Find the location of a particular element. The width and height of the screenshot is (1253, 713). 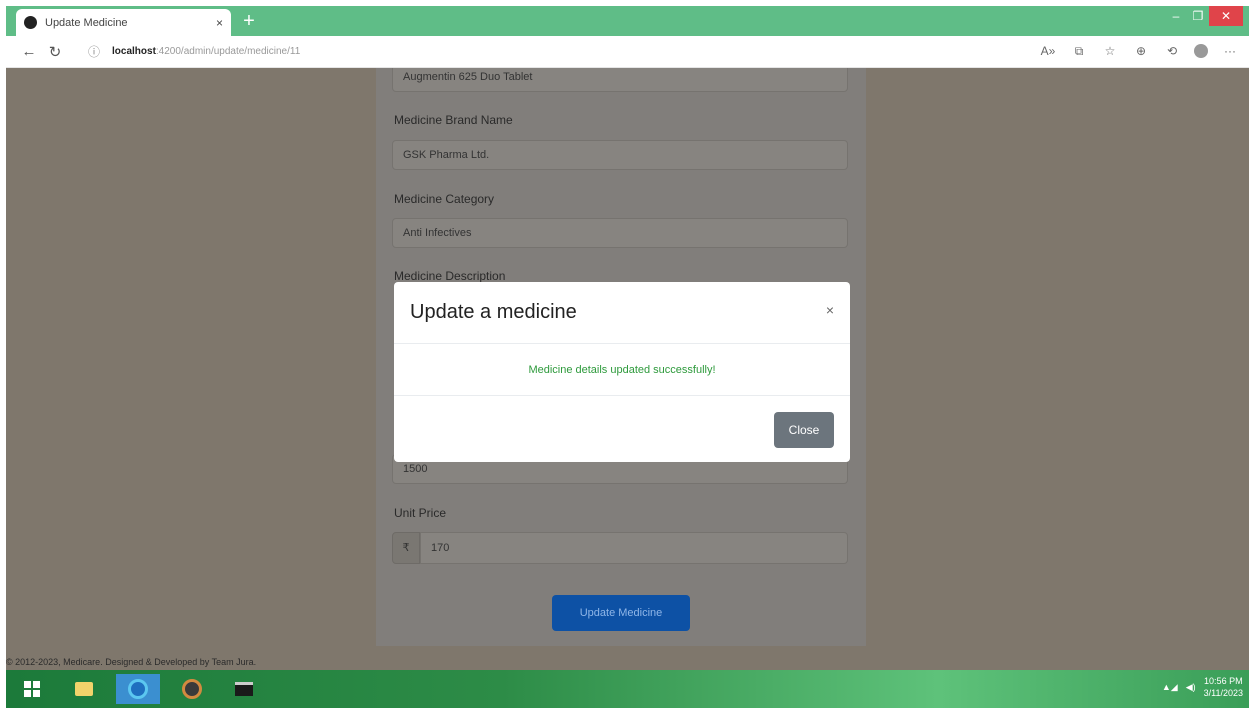

success-message: Medicine details updated successfully! is located at coordinates (622, 369).